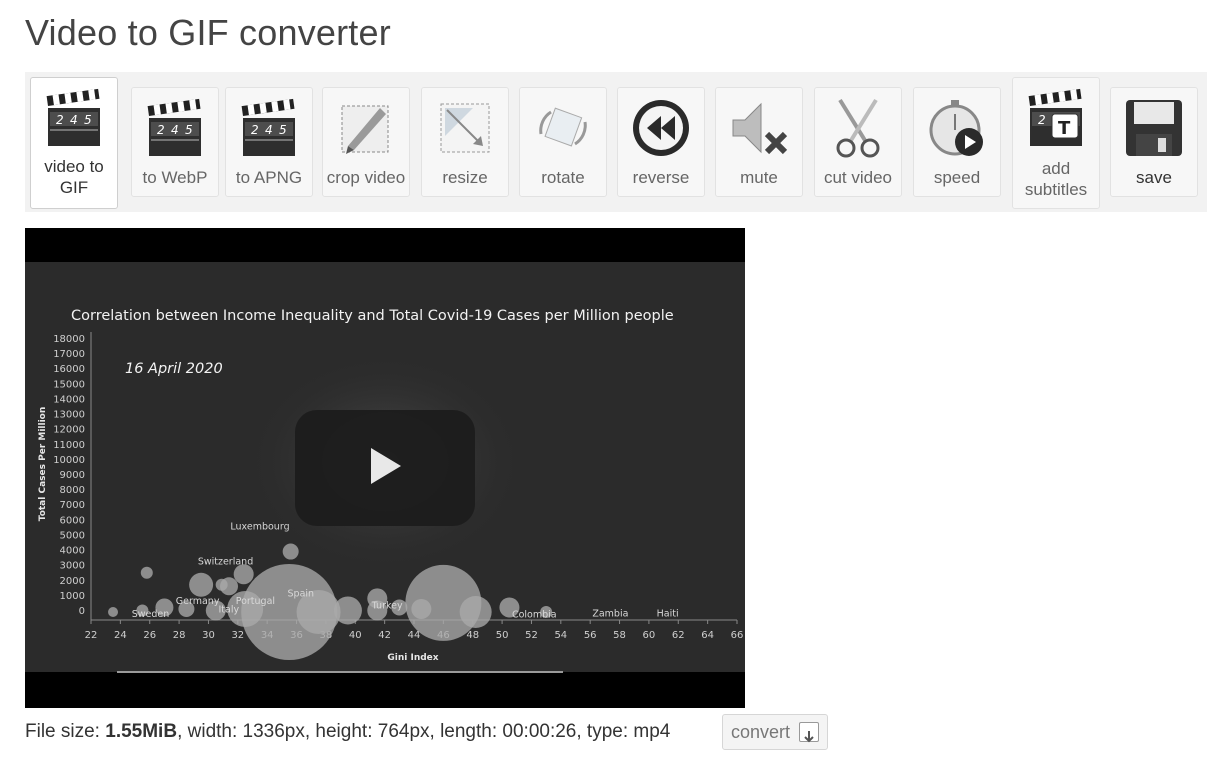 Image resolution: width=1215 pixels, height=777 pixels. Describe the element at coordinates (340, 672) in the screenshot. I see `video-seek-bar` at that location.